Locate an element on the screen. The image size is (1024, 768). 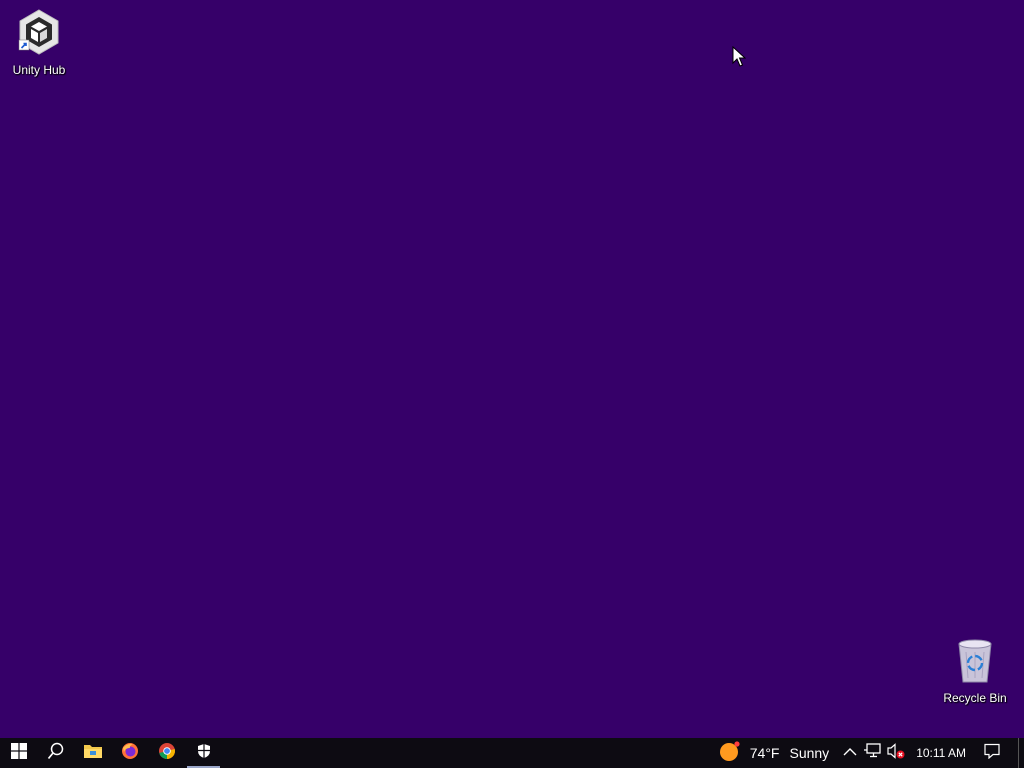
volume-button is located at coordinates (896, 753).